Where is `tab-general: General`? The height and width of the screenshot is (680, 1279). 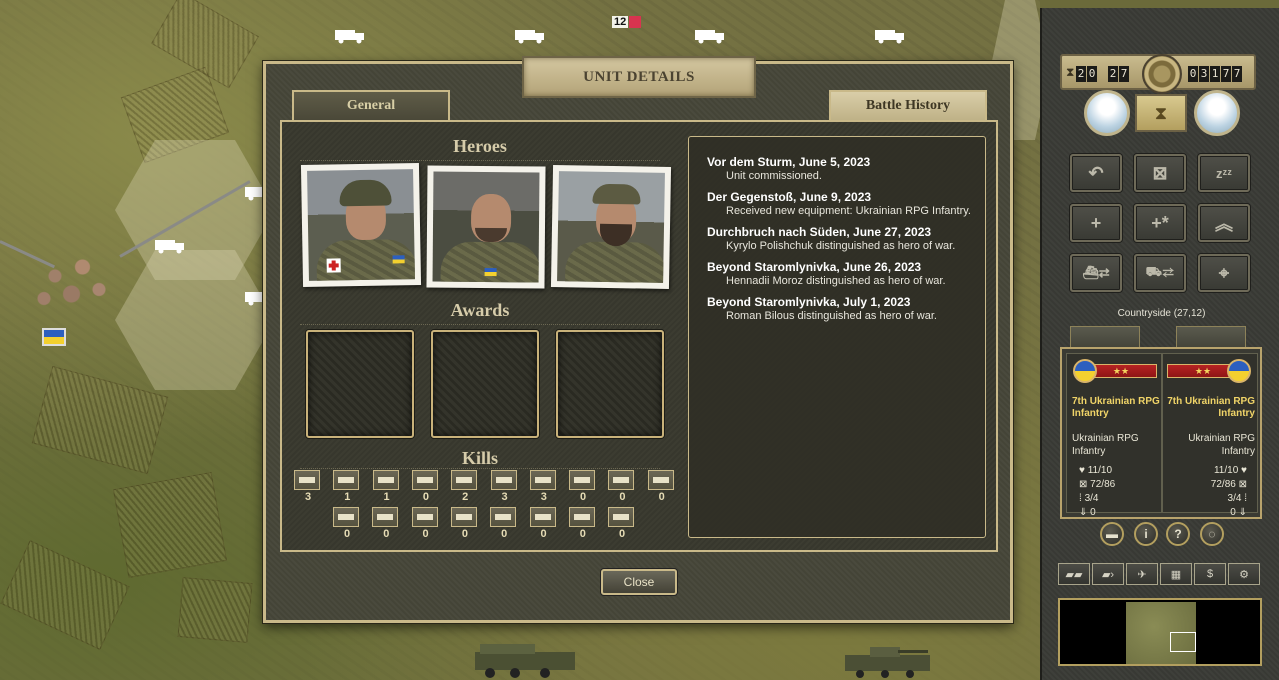
tab-general: General is located at coordinates (371, 105).